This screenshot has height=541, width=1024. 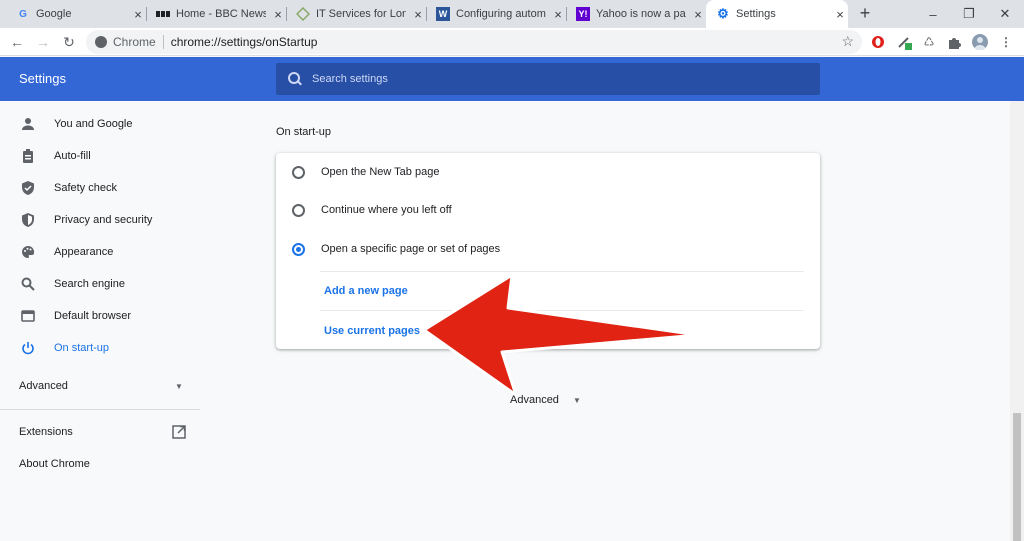 What do you see at coordinates (929, 42) in the screenshot?
I see `recycle-icon: ♺` at bounding box center [929, 42].